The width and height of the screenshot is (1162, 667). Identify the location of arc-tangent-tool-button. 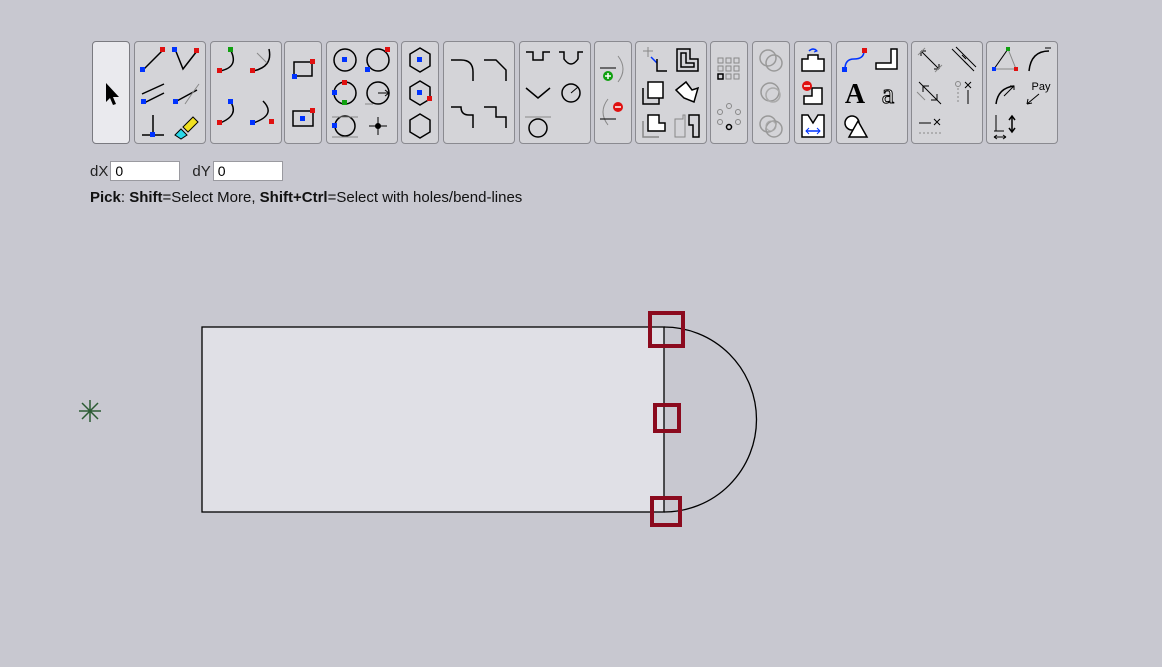
(262, 60).